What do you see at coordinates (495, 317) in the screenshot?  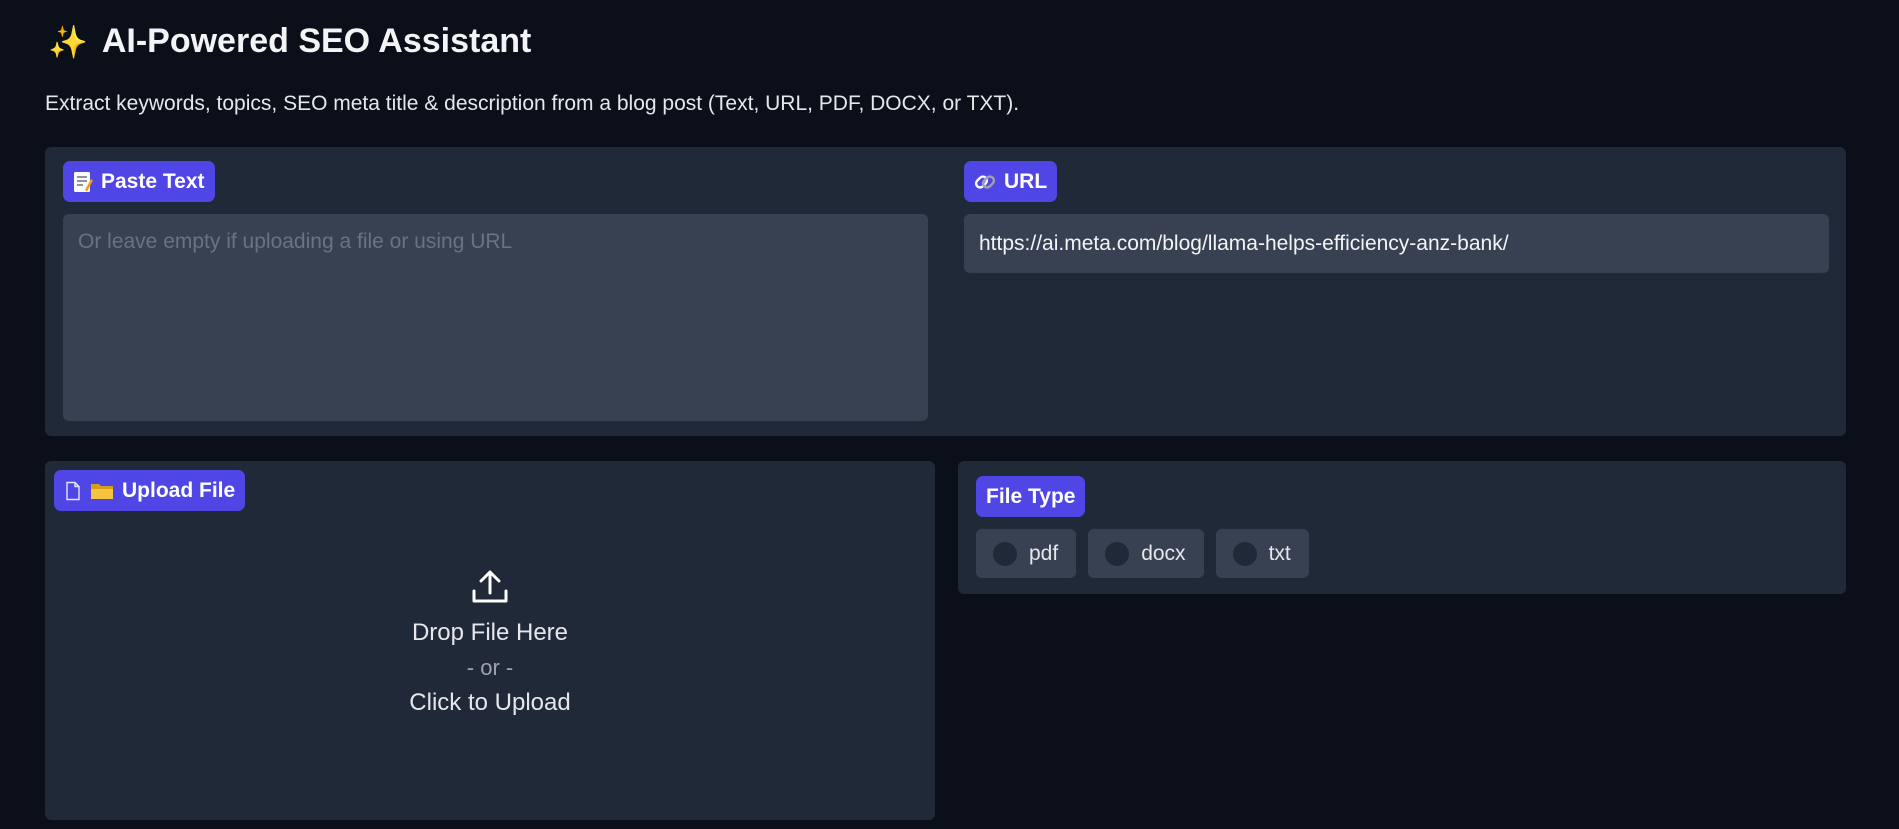 I see `paste-text-input` at bounding box center [495, 317].